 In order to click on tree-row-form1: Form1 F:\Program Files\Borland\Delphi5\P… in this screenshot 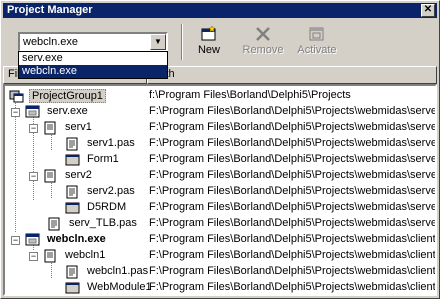, I will do `click(220, 160)`.